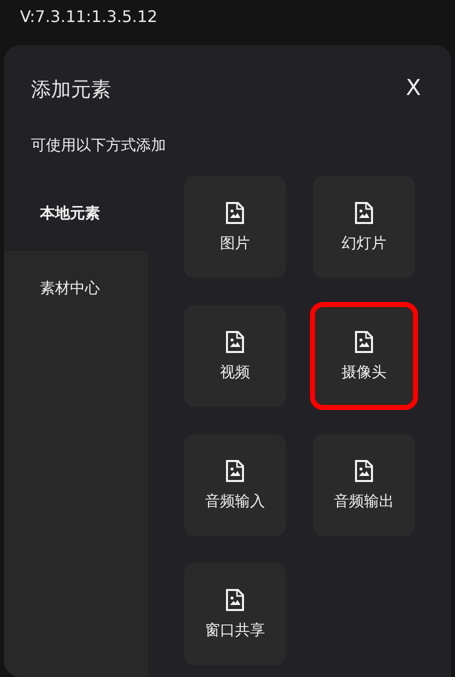 Image resolution: width=455 pixels, height=677 pixels. I want to click on element-label: 幻灯片, so click(364, 243).